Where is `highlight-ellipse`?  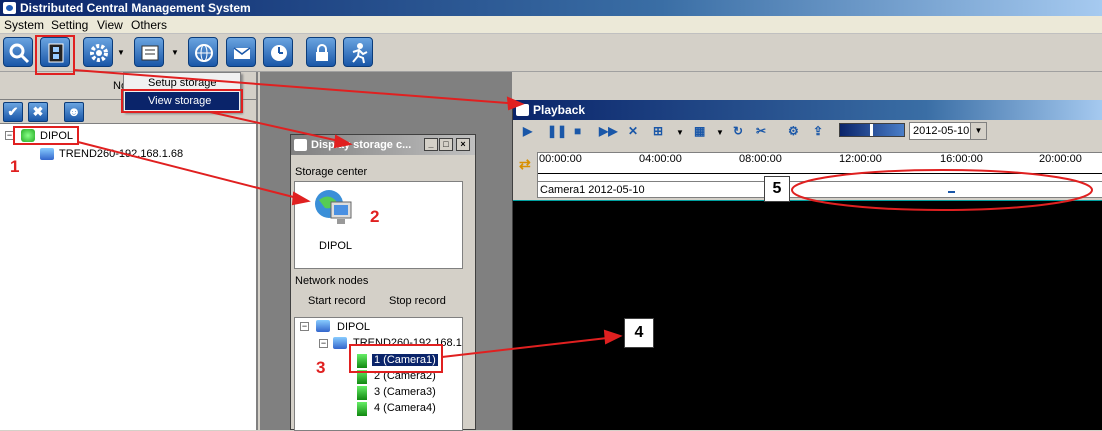
highlight-ellipse is located at coordinates (942, 190).